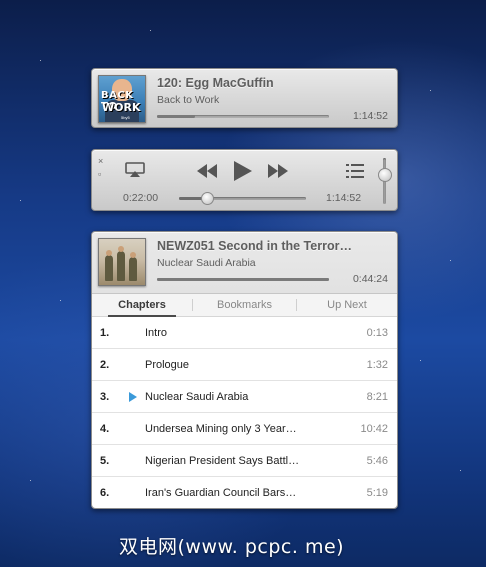 The width and height of the screenshot is (486, 567). I want to click on chapter-time: 8:21, so click(377, 397).